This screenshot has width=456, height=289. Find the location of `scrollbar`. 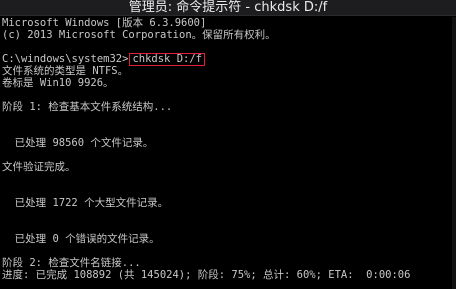

scrollbar is located at coordinates (454, 153).